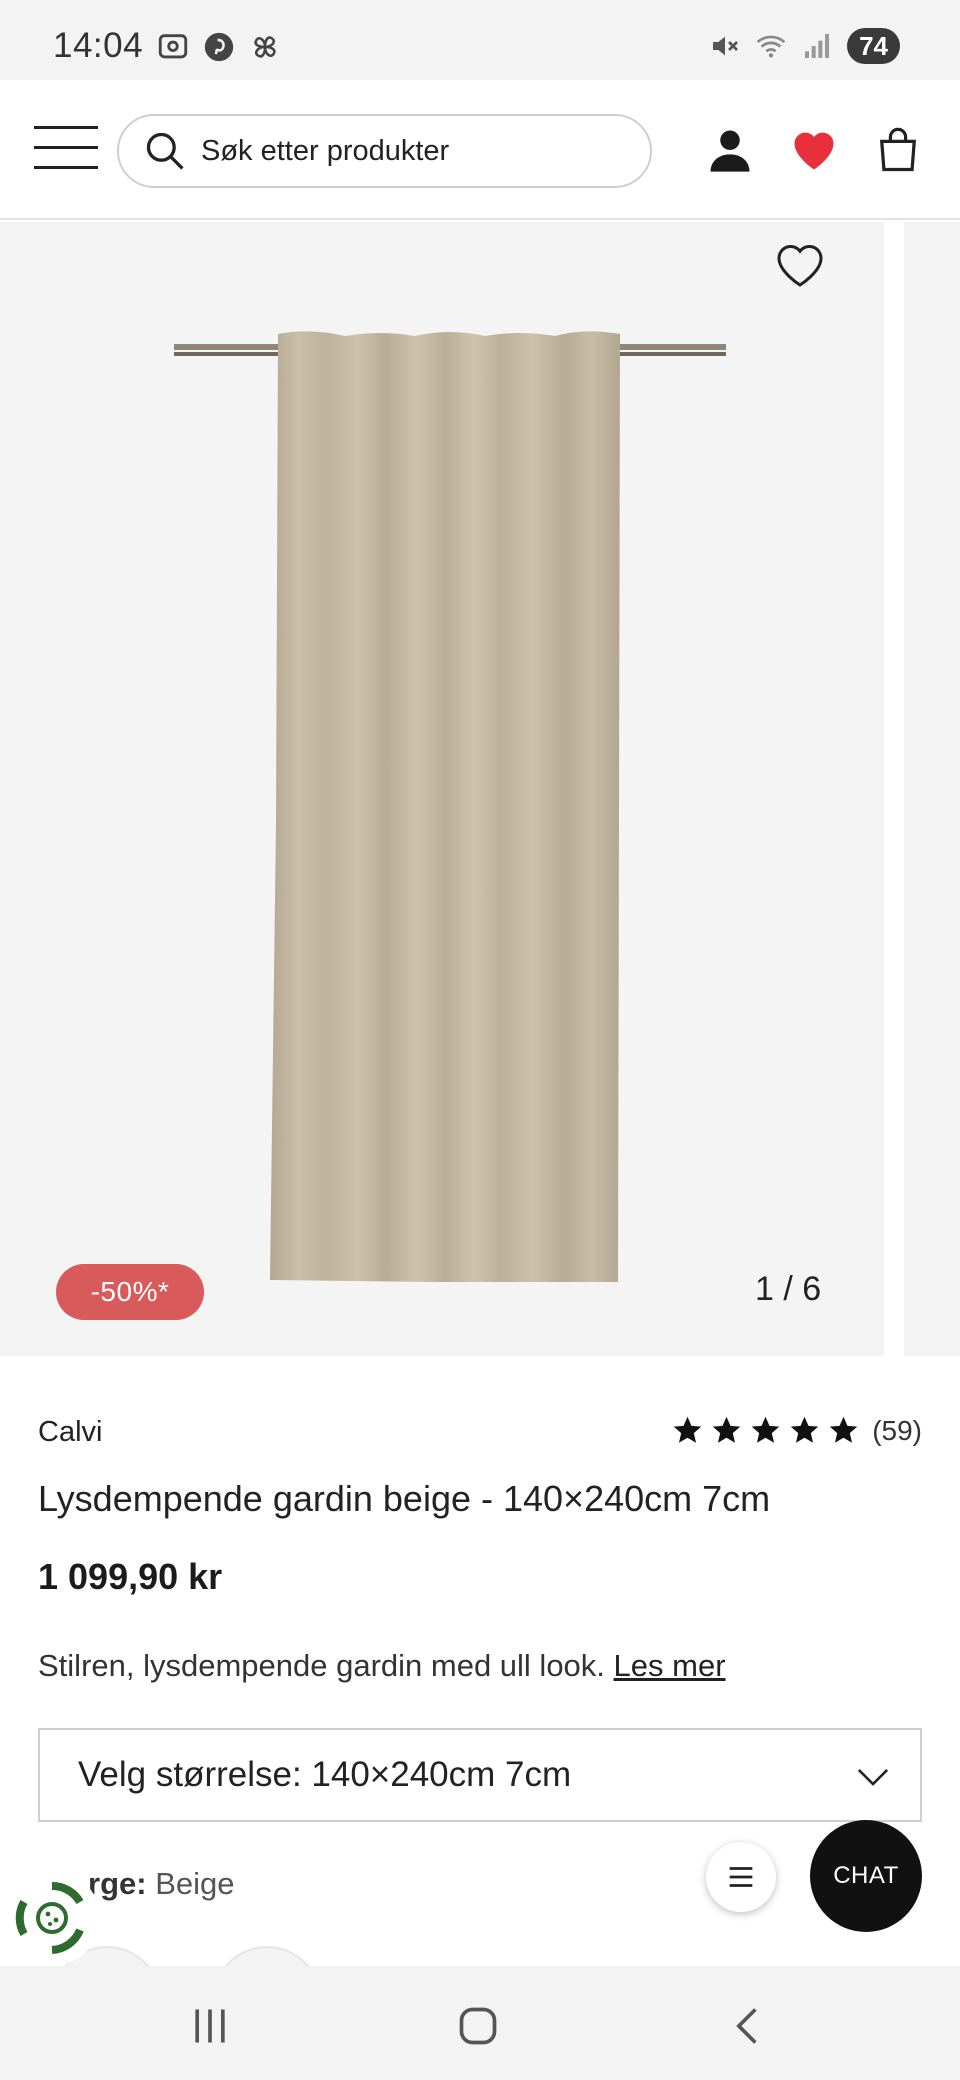 The height and width of the screenshot is (2080, 960). I want to click on site-header, so click(480, 150).